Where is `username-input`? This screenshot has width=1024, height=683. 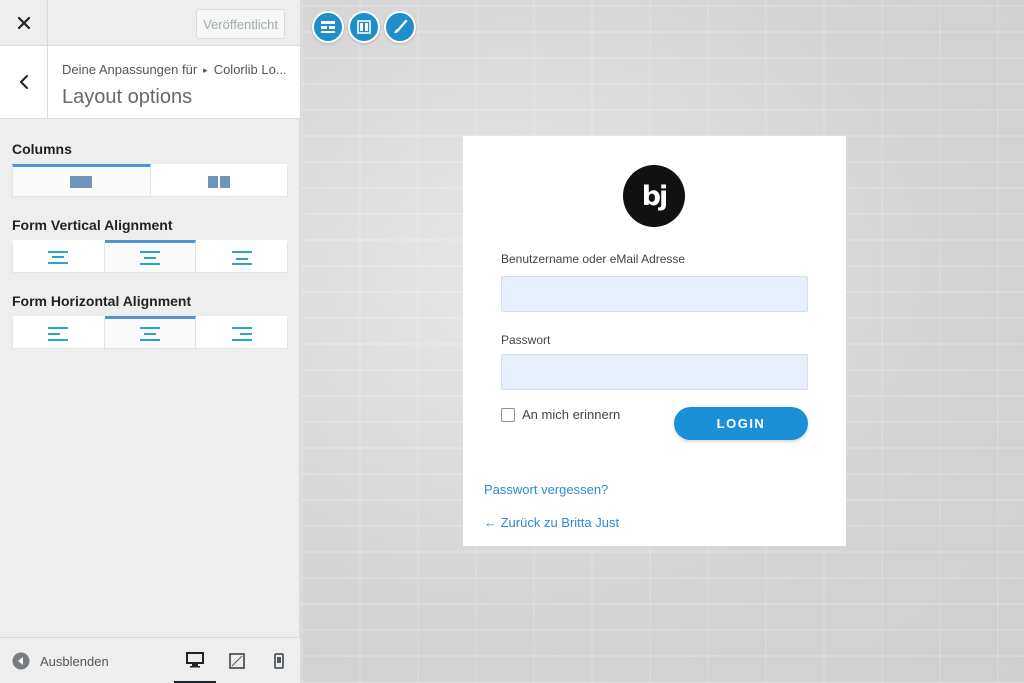
username-input is located at coordinates (654, 294).